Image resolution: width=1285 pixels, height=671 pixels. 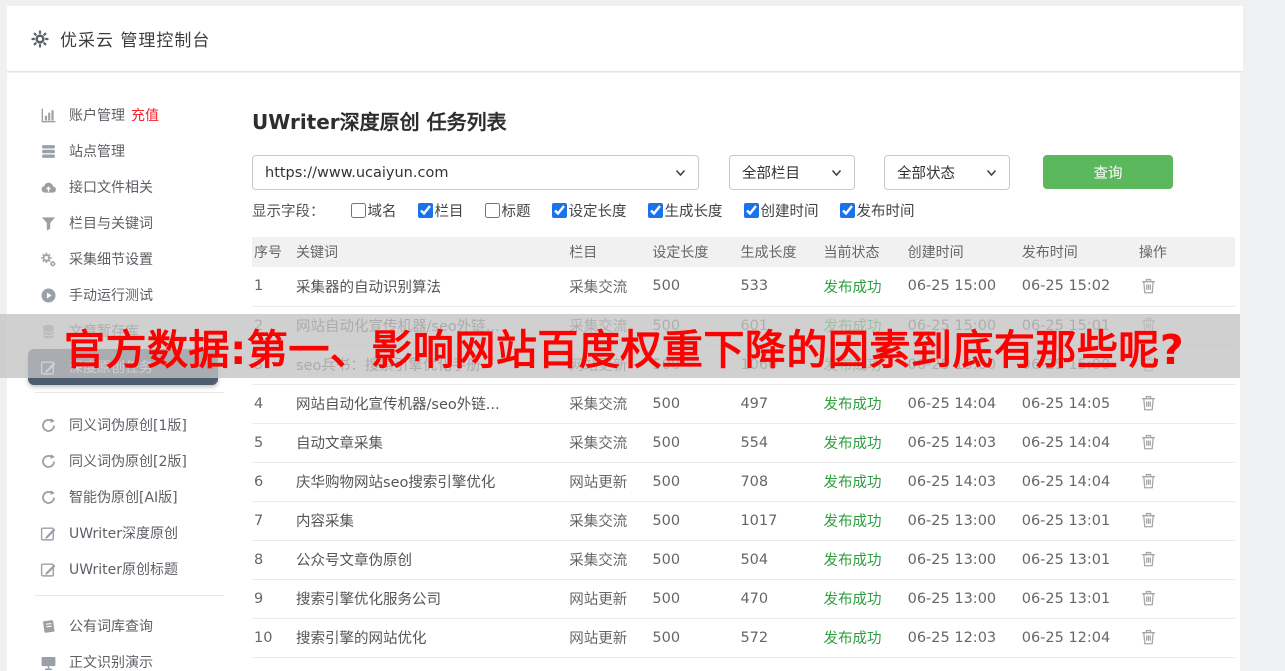 I want to click on gears-icon, so click(x=48, y=259).